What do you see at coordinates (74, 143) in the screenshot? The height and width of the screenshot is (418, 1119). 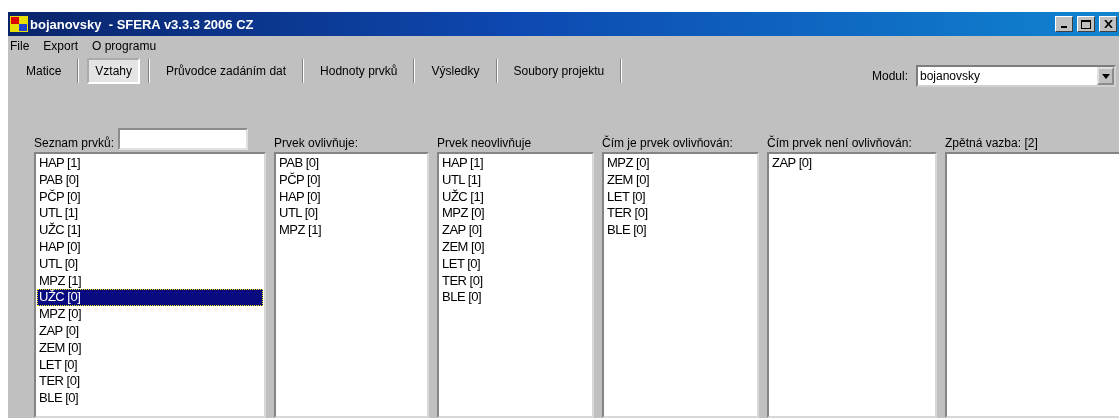 I see `list-label: Seznam prvků:` at bounding box center [74, 143].